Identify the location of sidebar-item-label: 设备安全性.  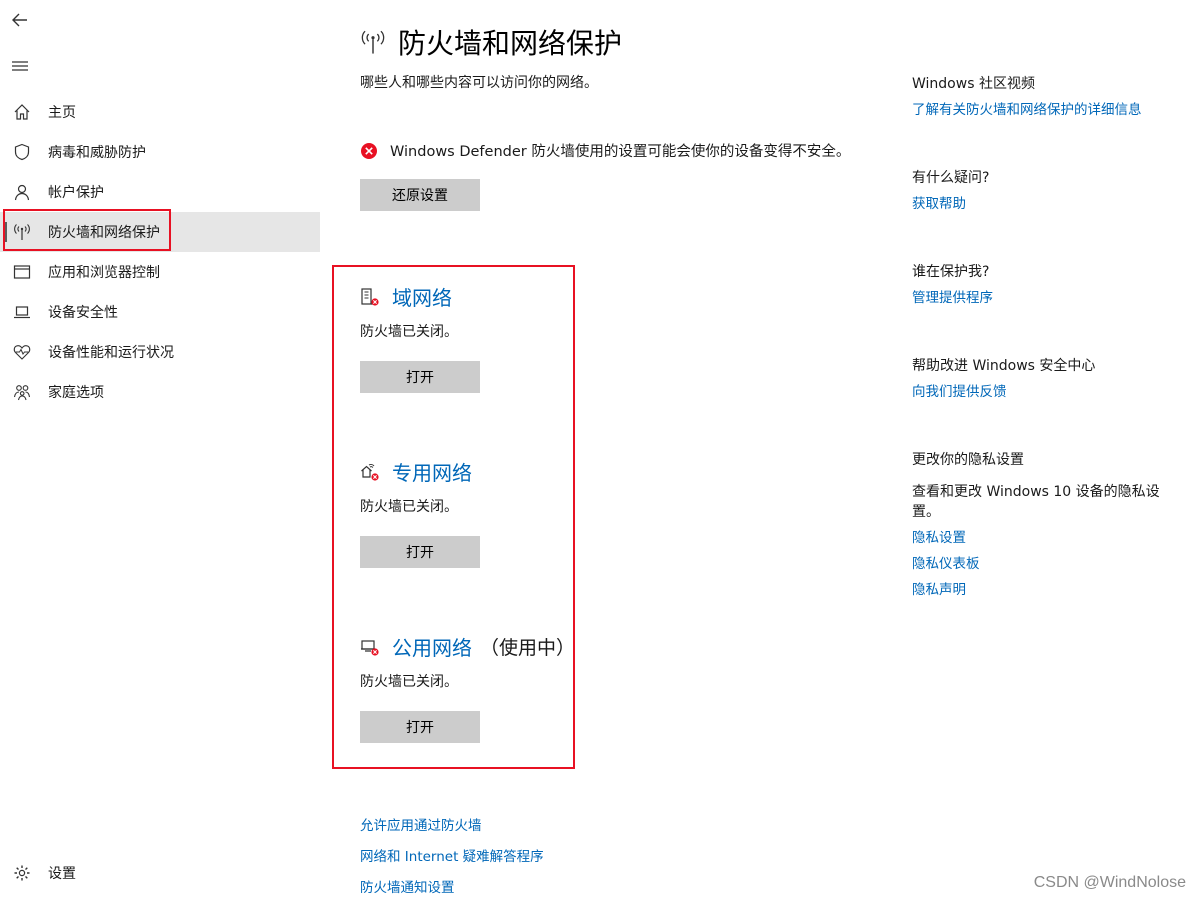
(83, 313).